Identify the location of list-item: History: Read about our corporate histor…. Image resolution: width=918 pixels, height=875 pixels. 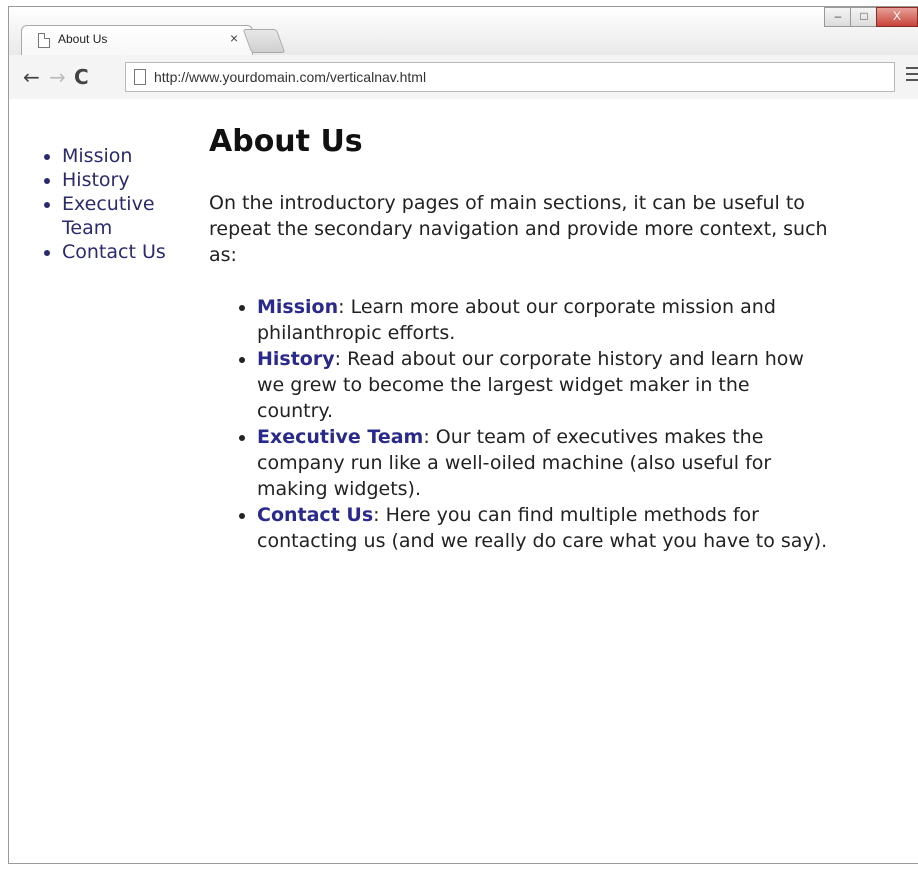
(543, 385).